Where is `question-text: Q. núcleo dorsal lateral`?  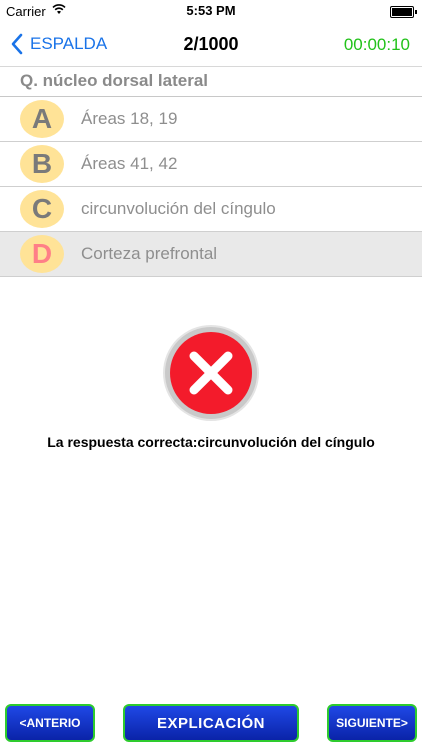 question-text: Q. núcleo dorsal lateral is located at coordinates (114, 80).